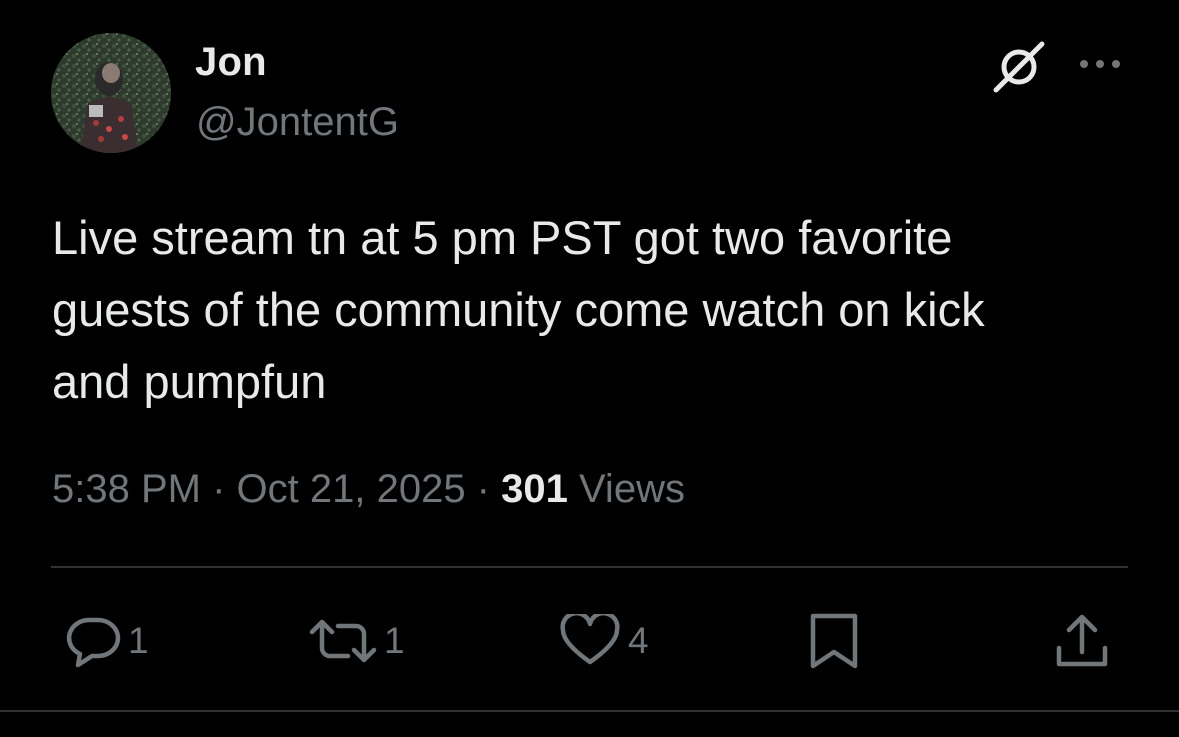  I want to click on tweet-metadata: 5:38 PM · Oct 21, 2025 · 301 Views, so click(368, 489).